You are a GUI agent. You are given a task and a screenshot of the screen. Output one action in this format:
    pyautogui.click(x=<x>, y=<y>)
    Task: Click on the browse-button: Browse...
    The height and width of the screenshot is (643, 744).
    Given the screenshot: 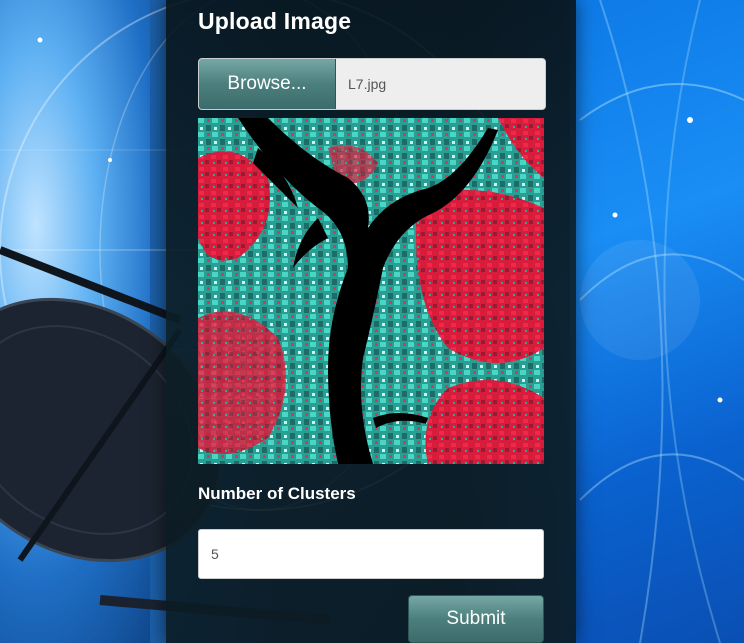 What is the action you would take?
    pyautogui.click(x=267, y=84)
    